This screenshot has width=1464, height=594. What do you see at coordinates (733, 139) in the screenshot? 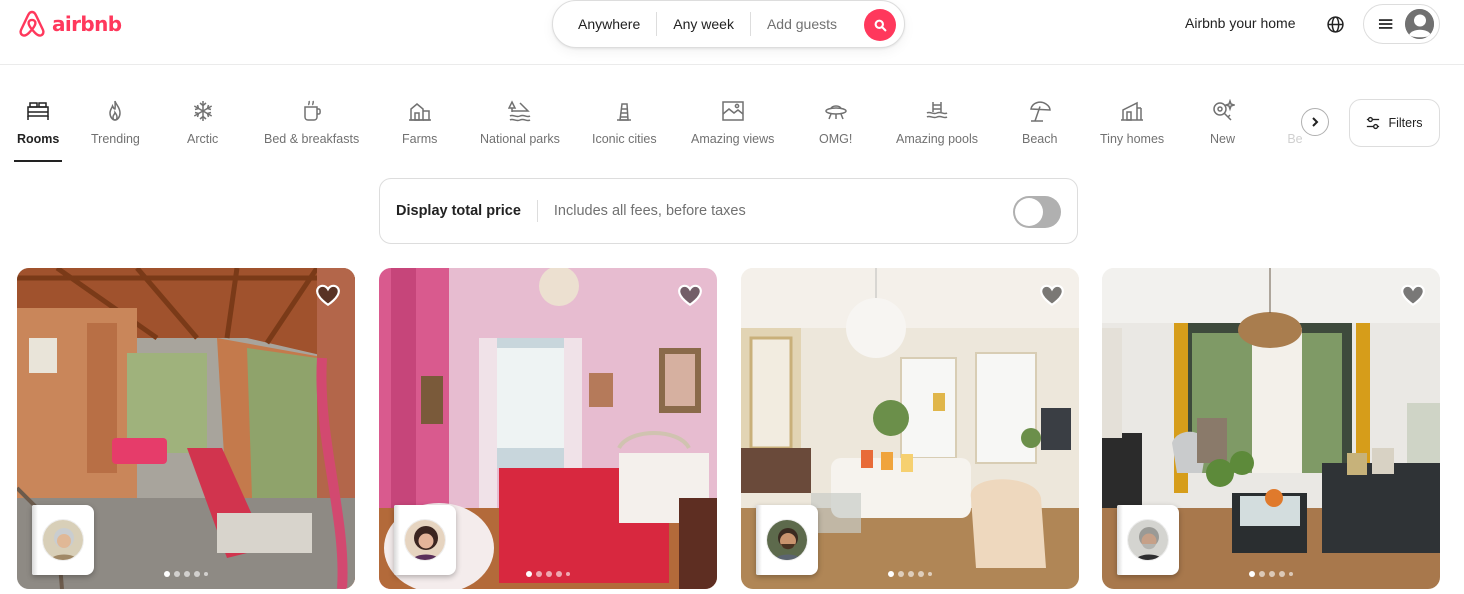
I see `category-label: Amazing views` at bounding box center [733, 139].